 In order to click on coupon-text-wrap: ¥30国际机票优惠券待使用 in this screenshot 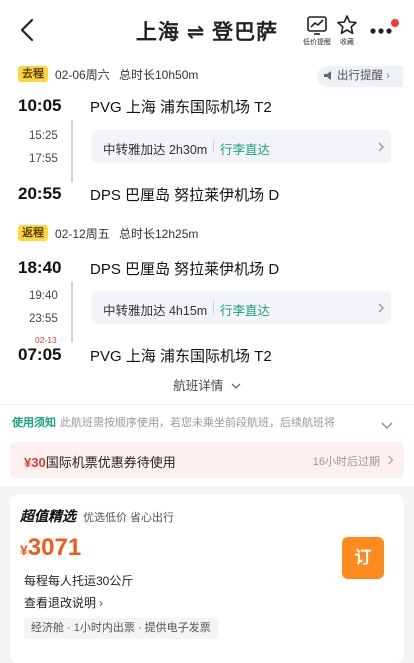, I will do `click(100, 461)`.